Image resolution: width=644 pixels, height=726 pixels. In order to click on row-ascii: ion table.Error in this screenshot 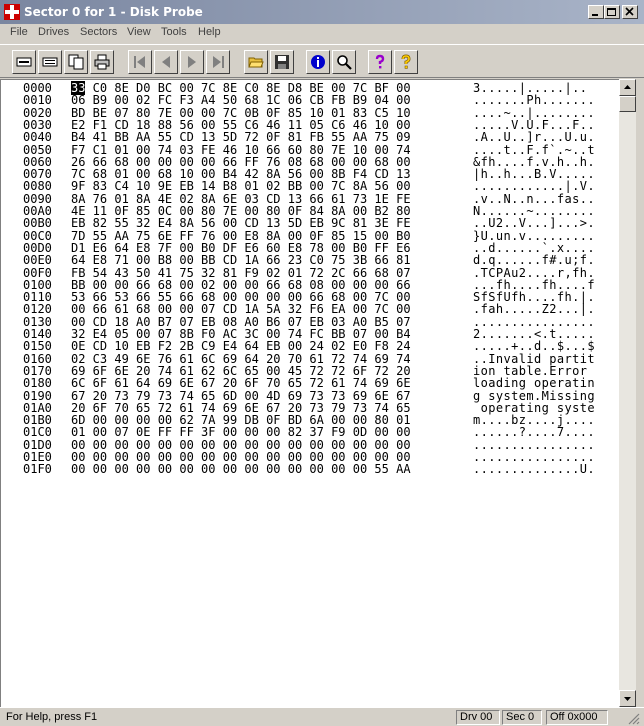, I will do `click(534, 371)`.